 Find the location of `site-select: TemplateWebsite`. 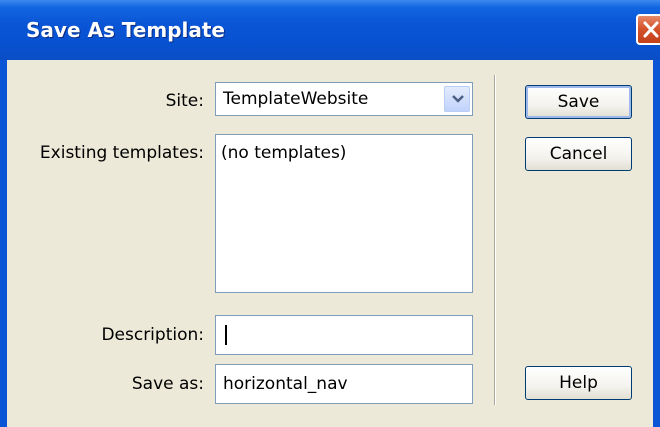

site-select: TemplateWebsite is located at coordinates (344, 99).